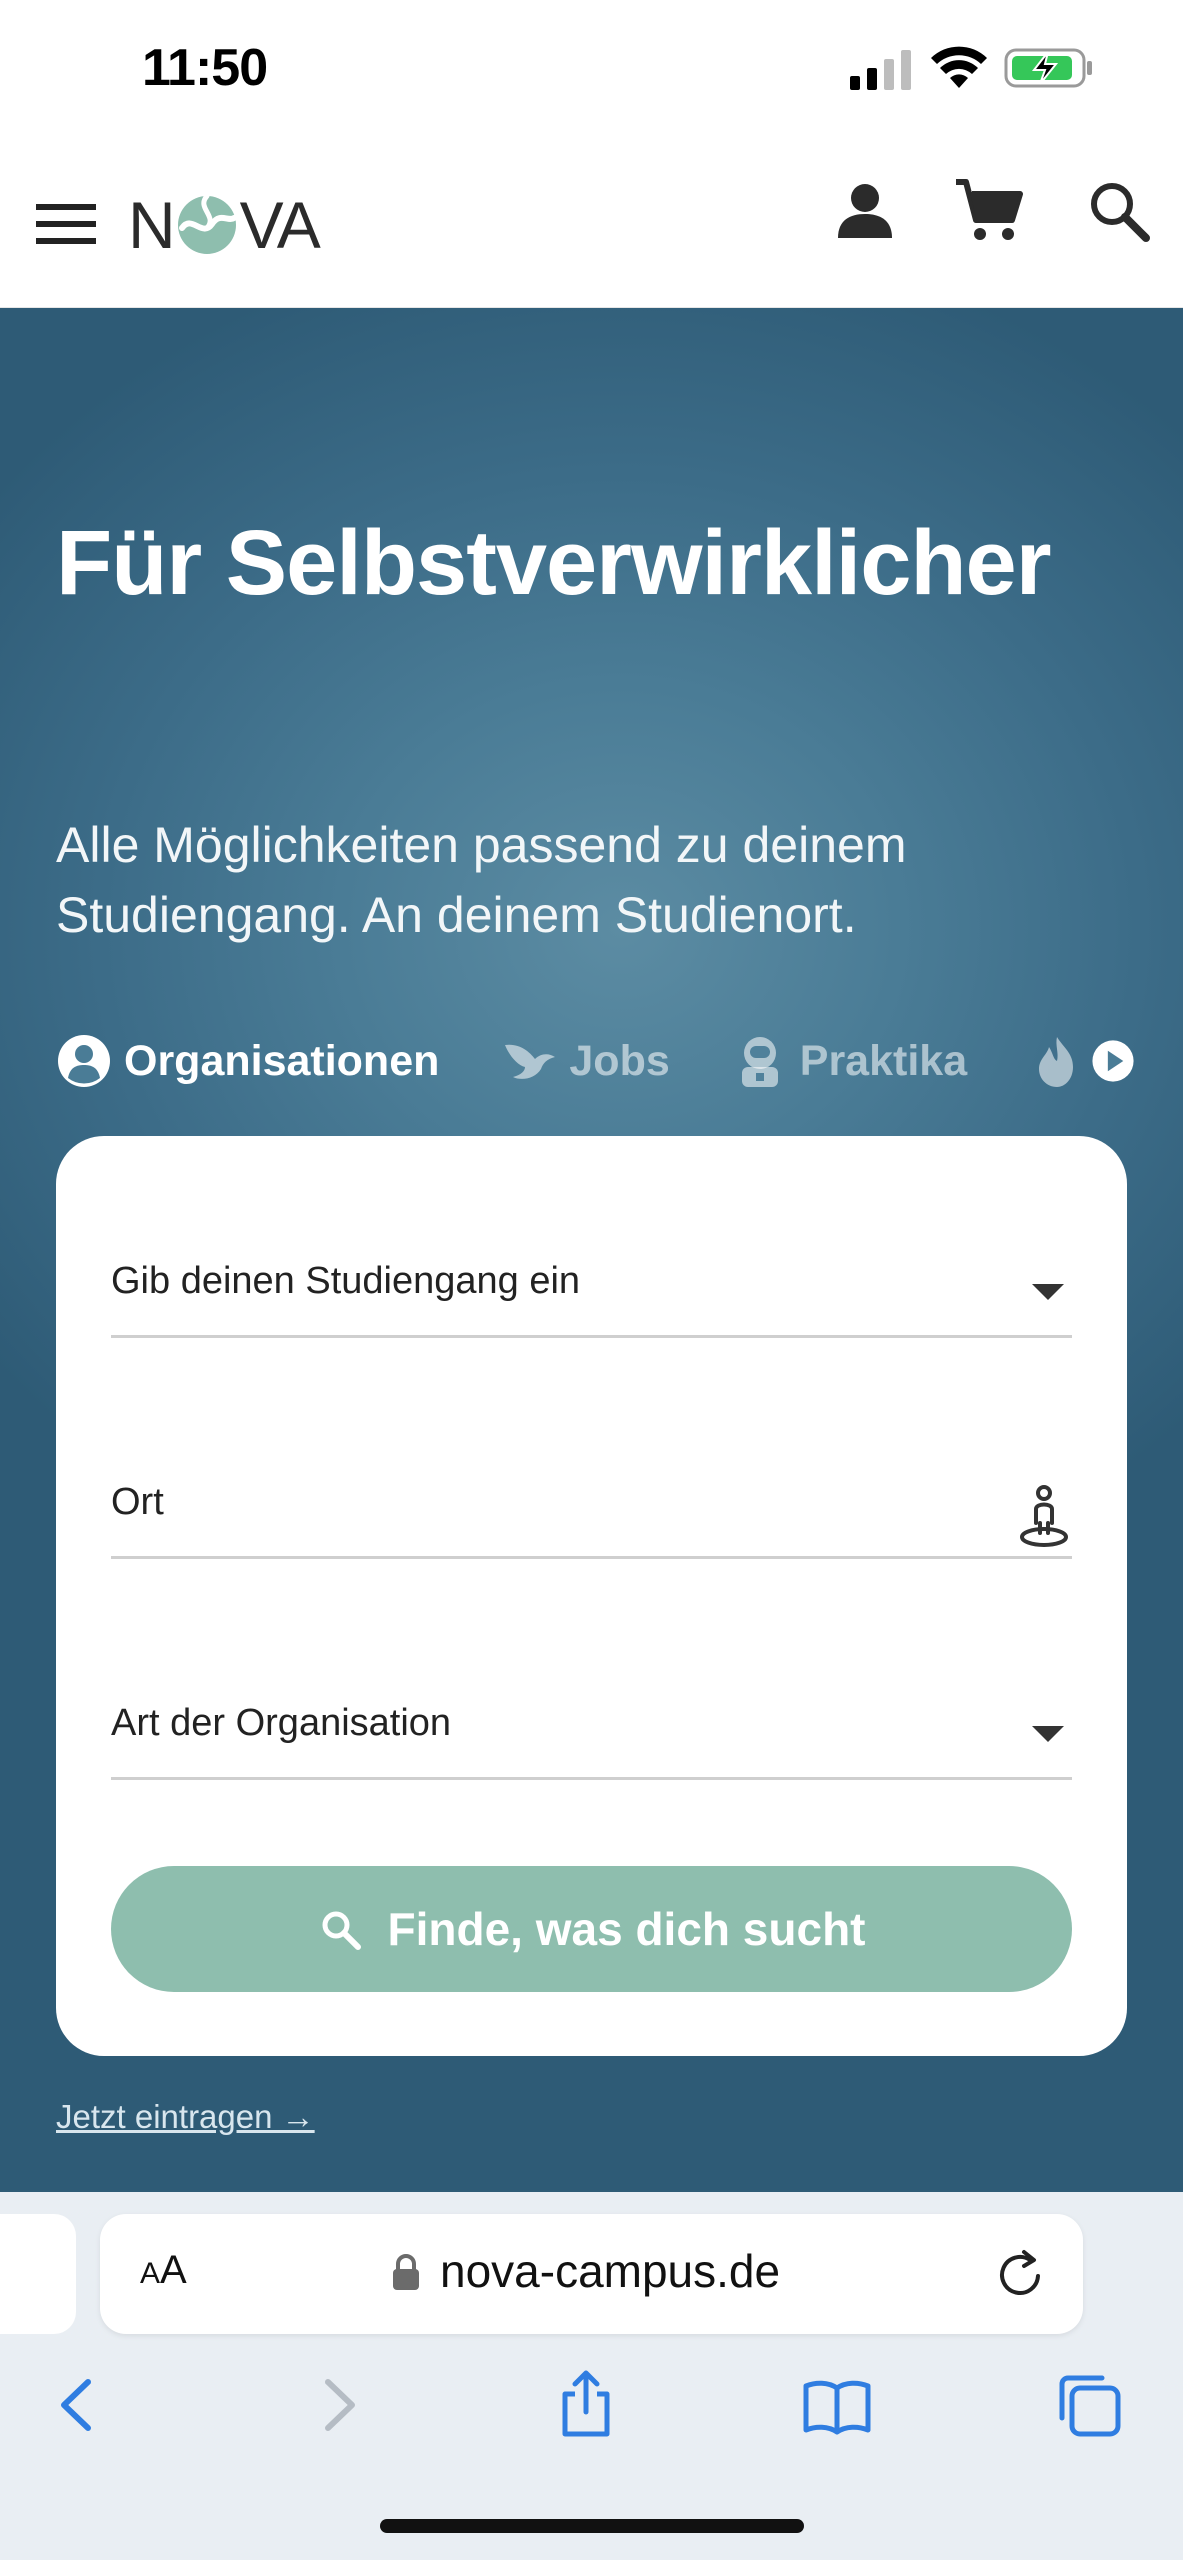  I want to click on tab-organisationen: Organisationen, so click(247, 1061).